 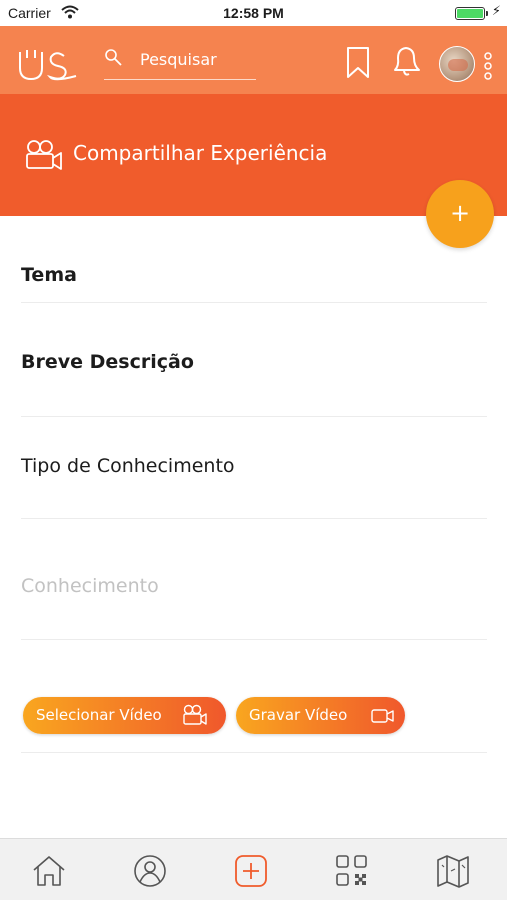 What do you see at coordinates (251, 871) in the screenshot?
I see `add-icon` at bounding box center [251, 871].